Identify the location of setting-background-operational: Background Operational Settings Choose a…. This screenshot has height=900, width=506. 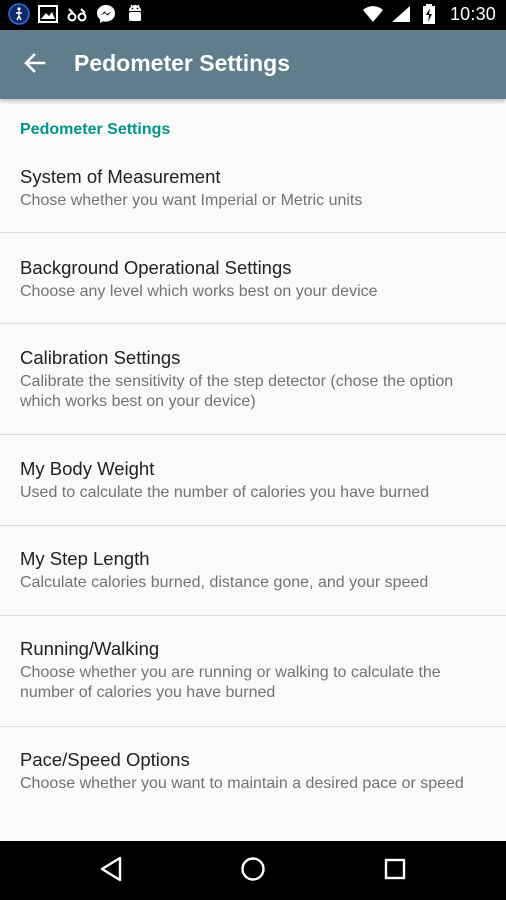
(253, 278).